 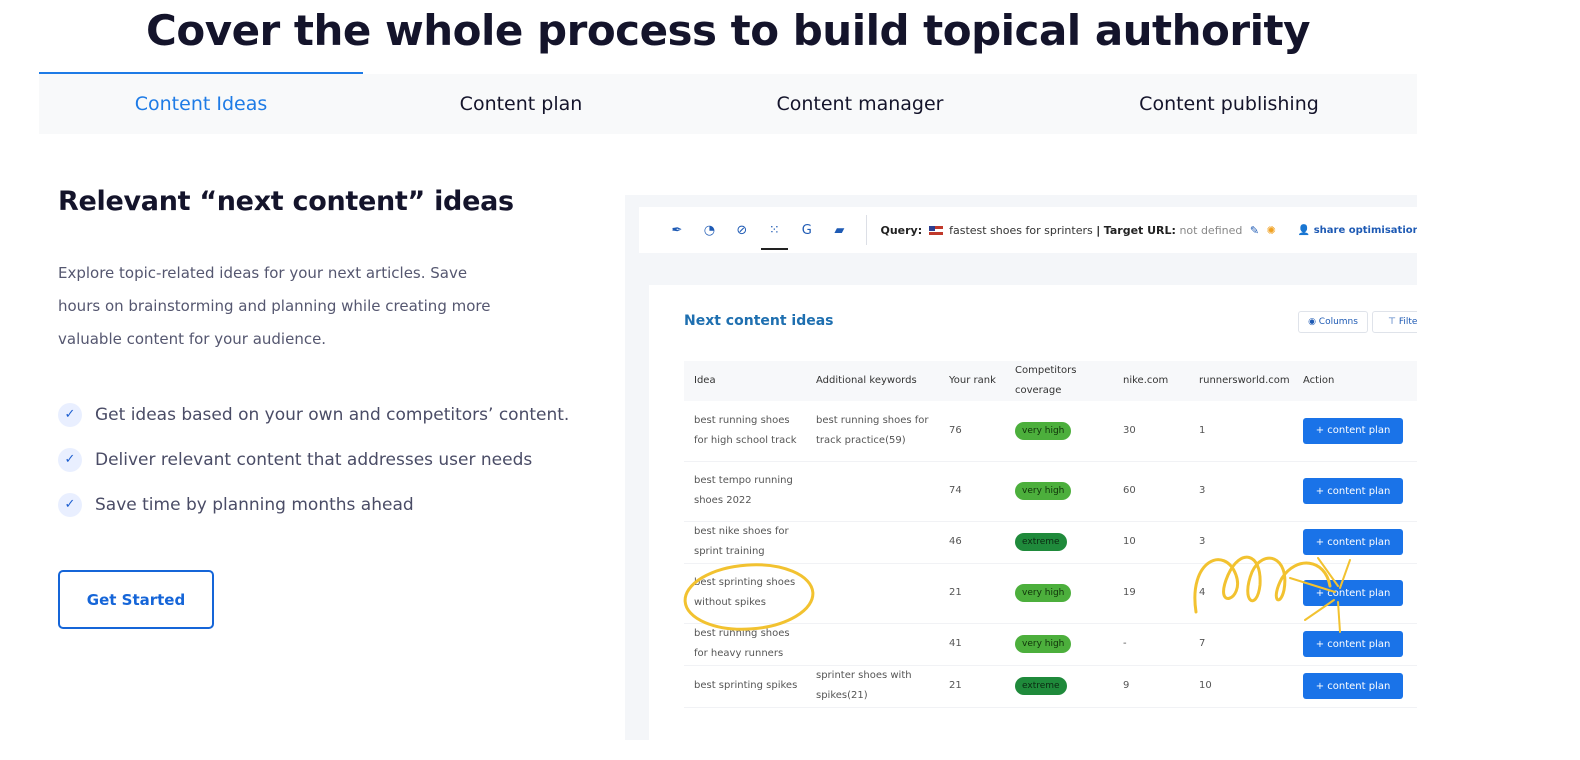 What do you see at coordinates (1151, 431) in the screenshot?
I see `nike-cell: 30` at bounding box center [1151, 431].